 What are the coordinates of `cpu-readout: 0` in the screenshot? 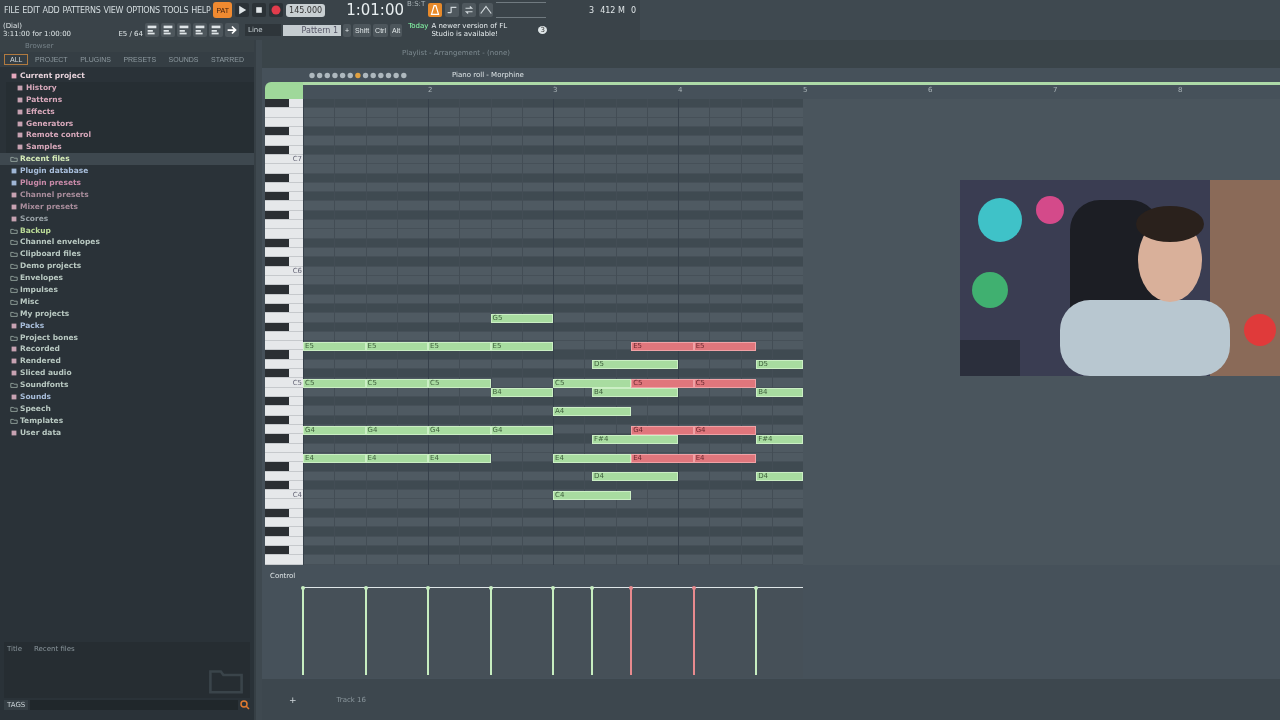 It's located at (633, 10).